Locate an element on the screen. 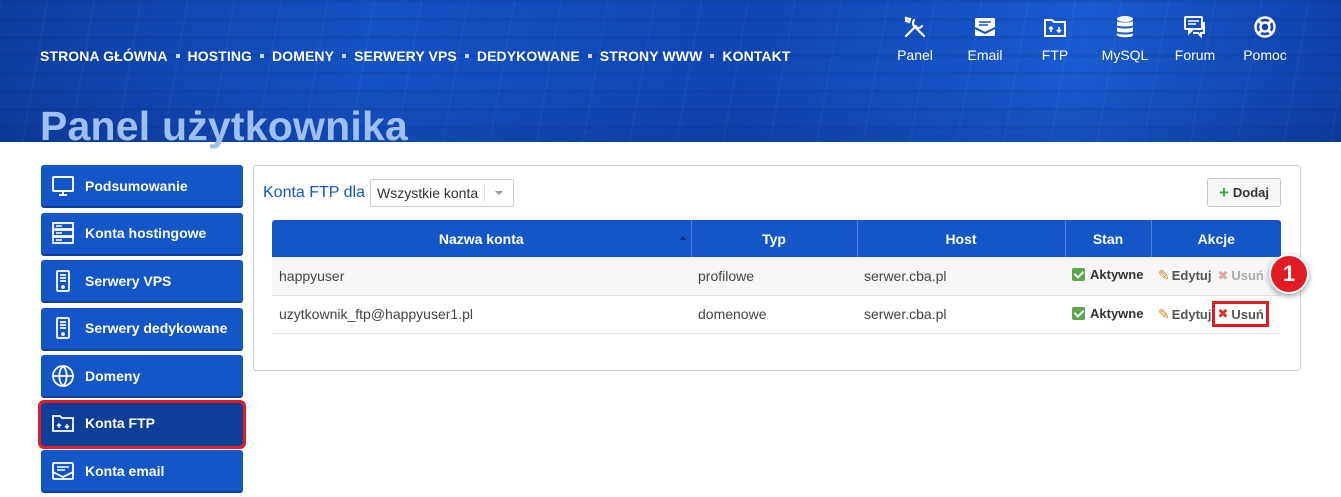 The width and height of the screenshot is (1341, 497). iconnav-label: Pomoc is located at coordinates (1265, 55).